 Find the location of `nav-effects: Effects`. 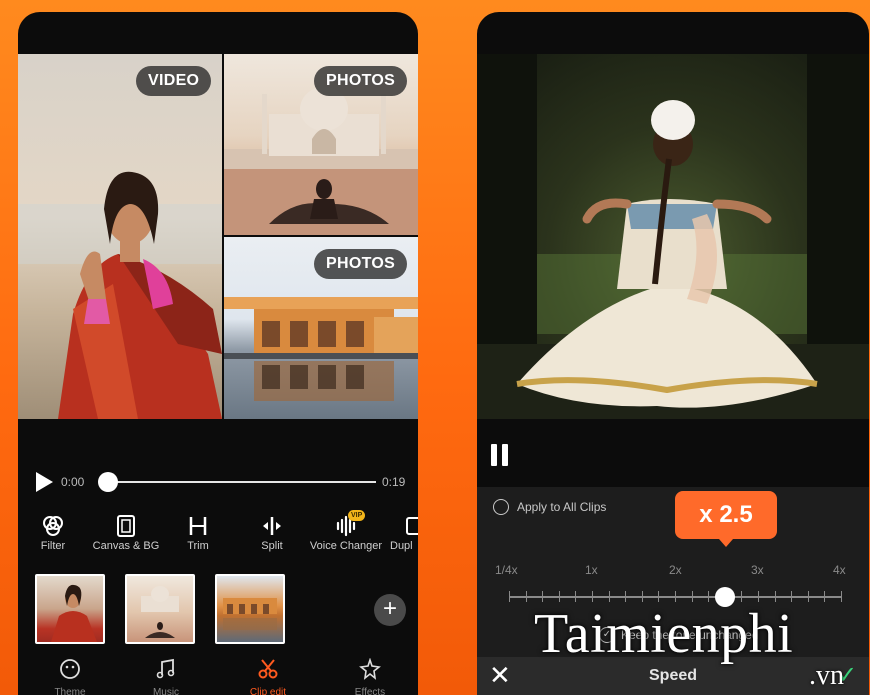

nav-effects: Effects is located at coordinates (370, 676).